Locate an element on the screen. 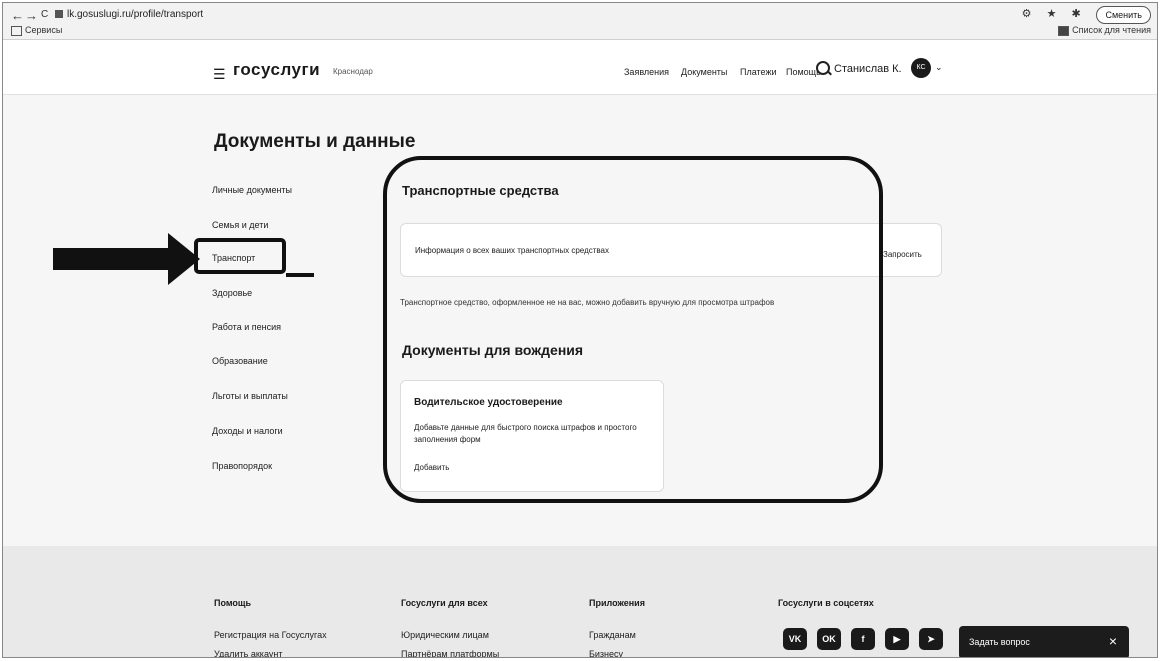 This screenshot has height=661, width=1162. sidebar-highlight-box is located at coordinates (240, 256).